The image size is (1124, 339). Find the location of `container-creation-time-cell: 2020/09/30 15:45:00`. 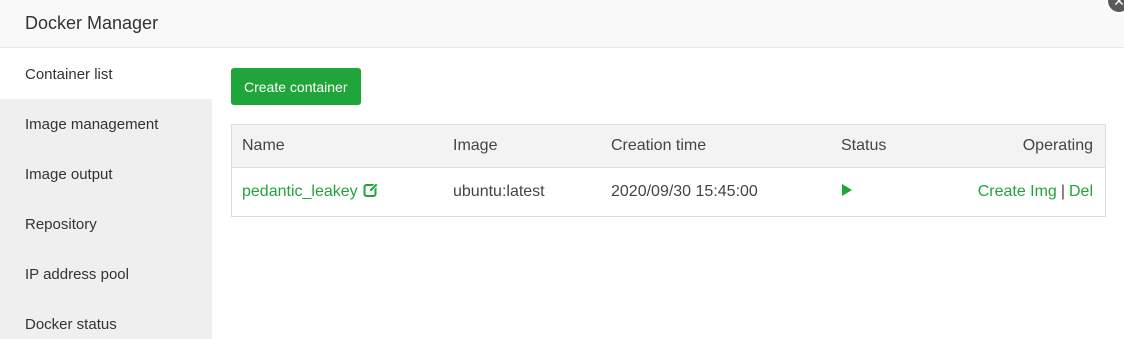

container-creation-time-cell: 2020/09/30 15:45:00 is located at coordinates (684, 191).